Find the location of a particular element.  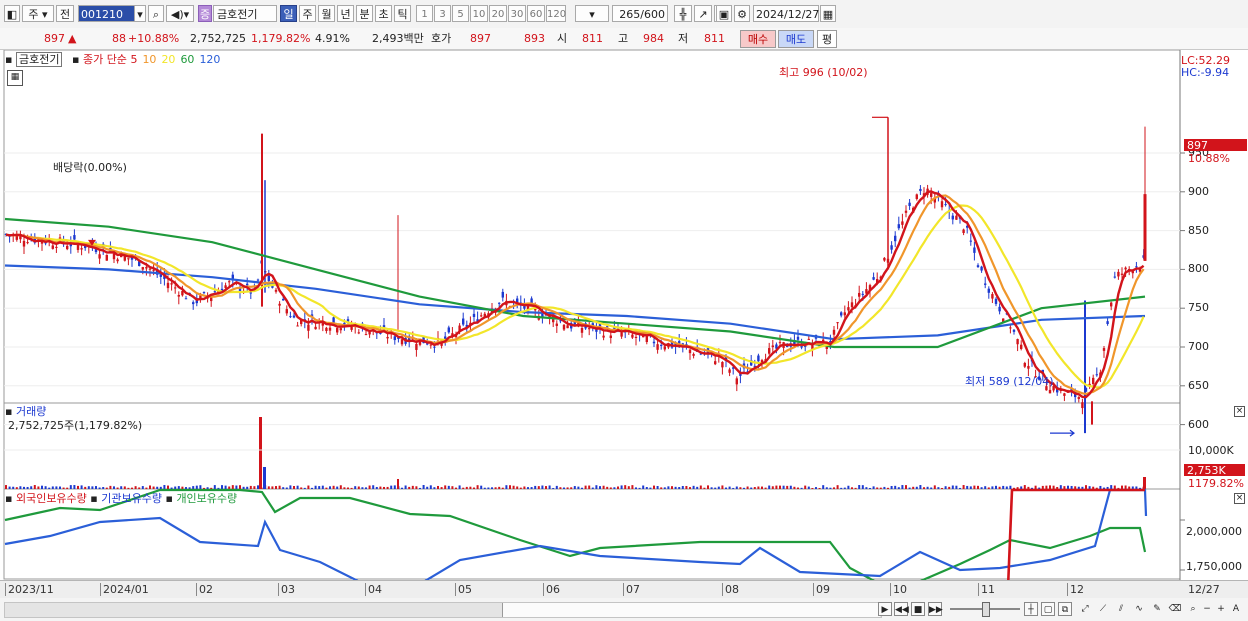

code-dropdown-icon: ▾ is located at coordinates (140, 13).